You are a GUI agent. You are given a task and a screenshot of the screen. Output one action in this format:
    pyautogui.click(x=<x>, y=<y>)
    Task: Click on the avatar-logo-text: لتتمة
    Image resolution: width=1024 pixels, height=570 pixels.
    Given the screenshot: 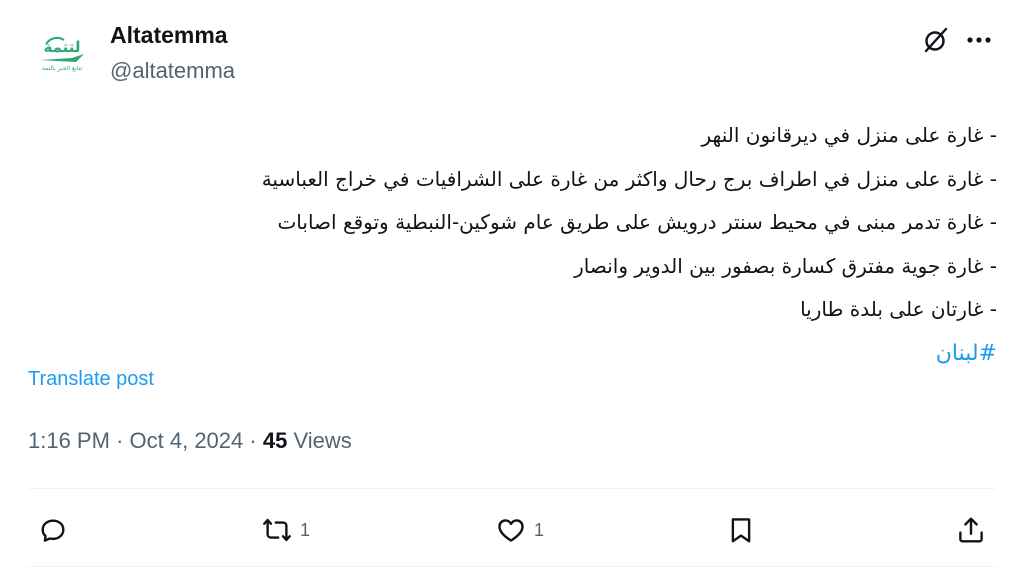 What is the action you would take?
    pyautogui.click(x=61, y=47)
    